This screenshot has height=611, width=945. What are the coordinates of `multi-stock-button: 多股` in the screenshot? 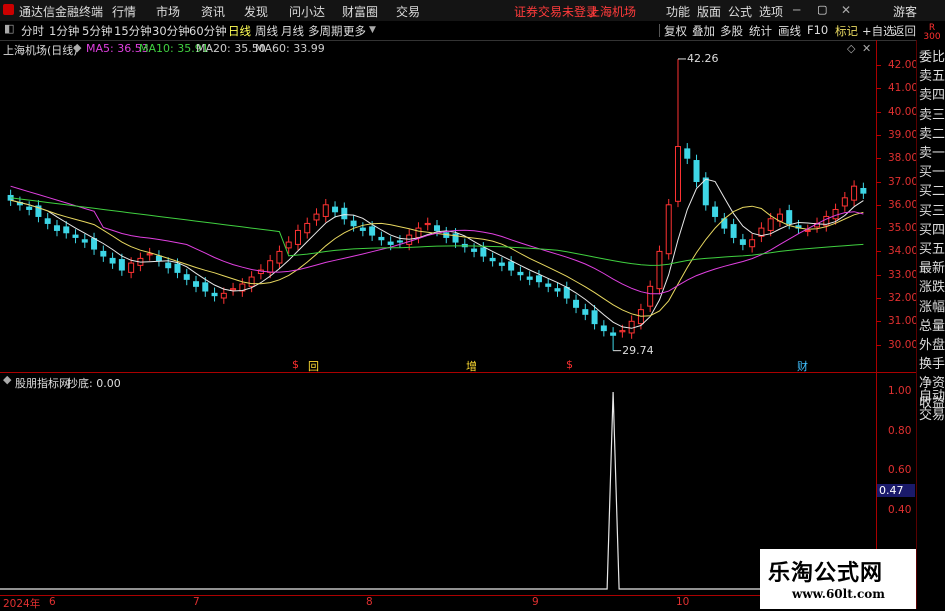 It's located at (731, 31).